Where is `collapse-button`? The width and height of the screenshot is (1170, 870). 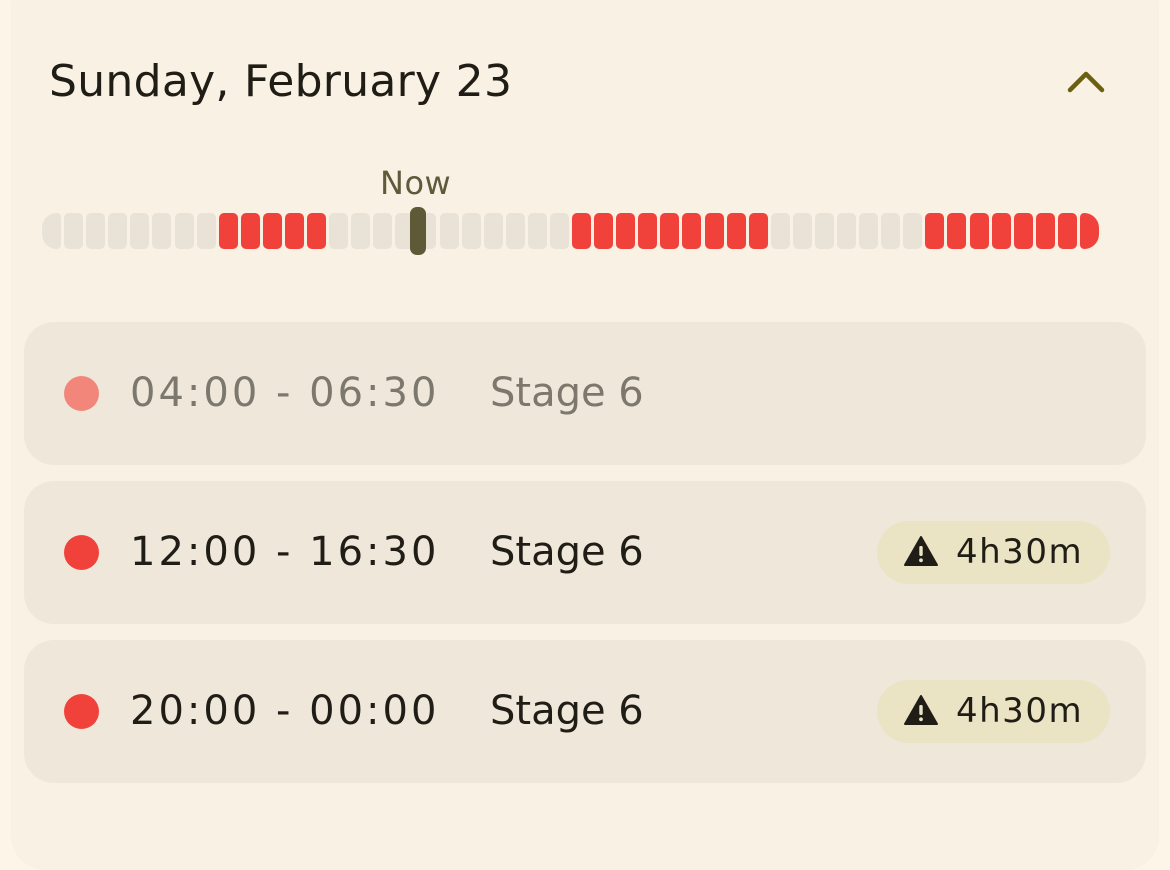
collapse-button is located at coordinates (1086, 82).